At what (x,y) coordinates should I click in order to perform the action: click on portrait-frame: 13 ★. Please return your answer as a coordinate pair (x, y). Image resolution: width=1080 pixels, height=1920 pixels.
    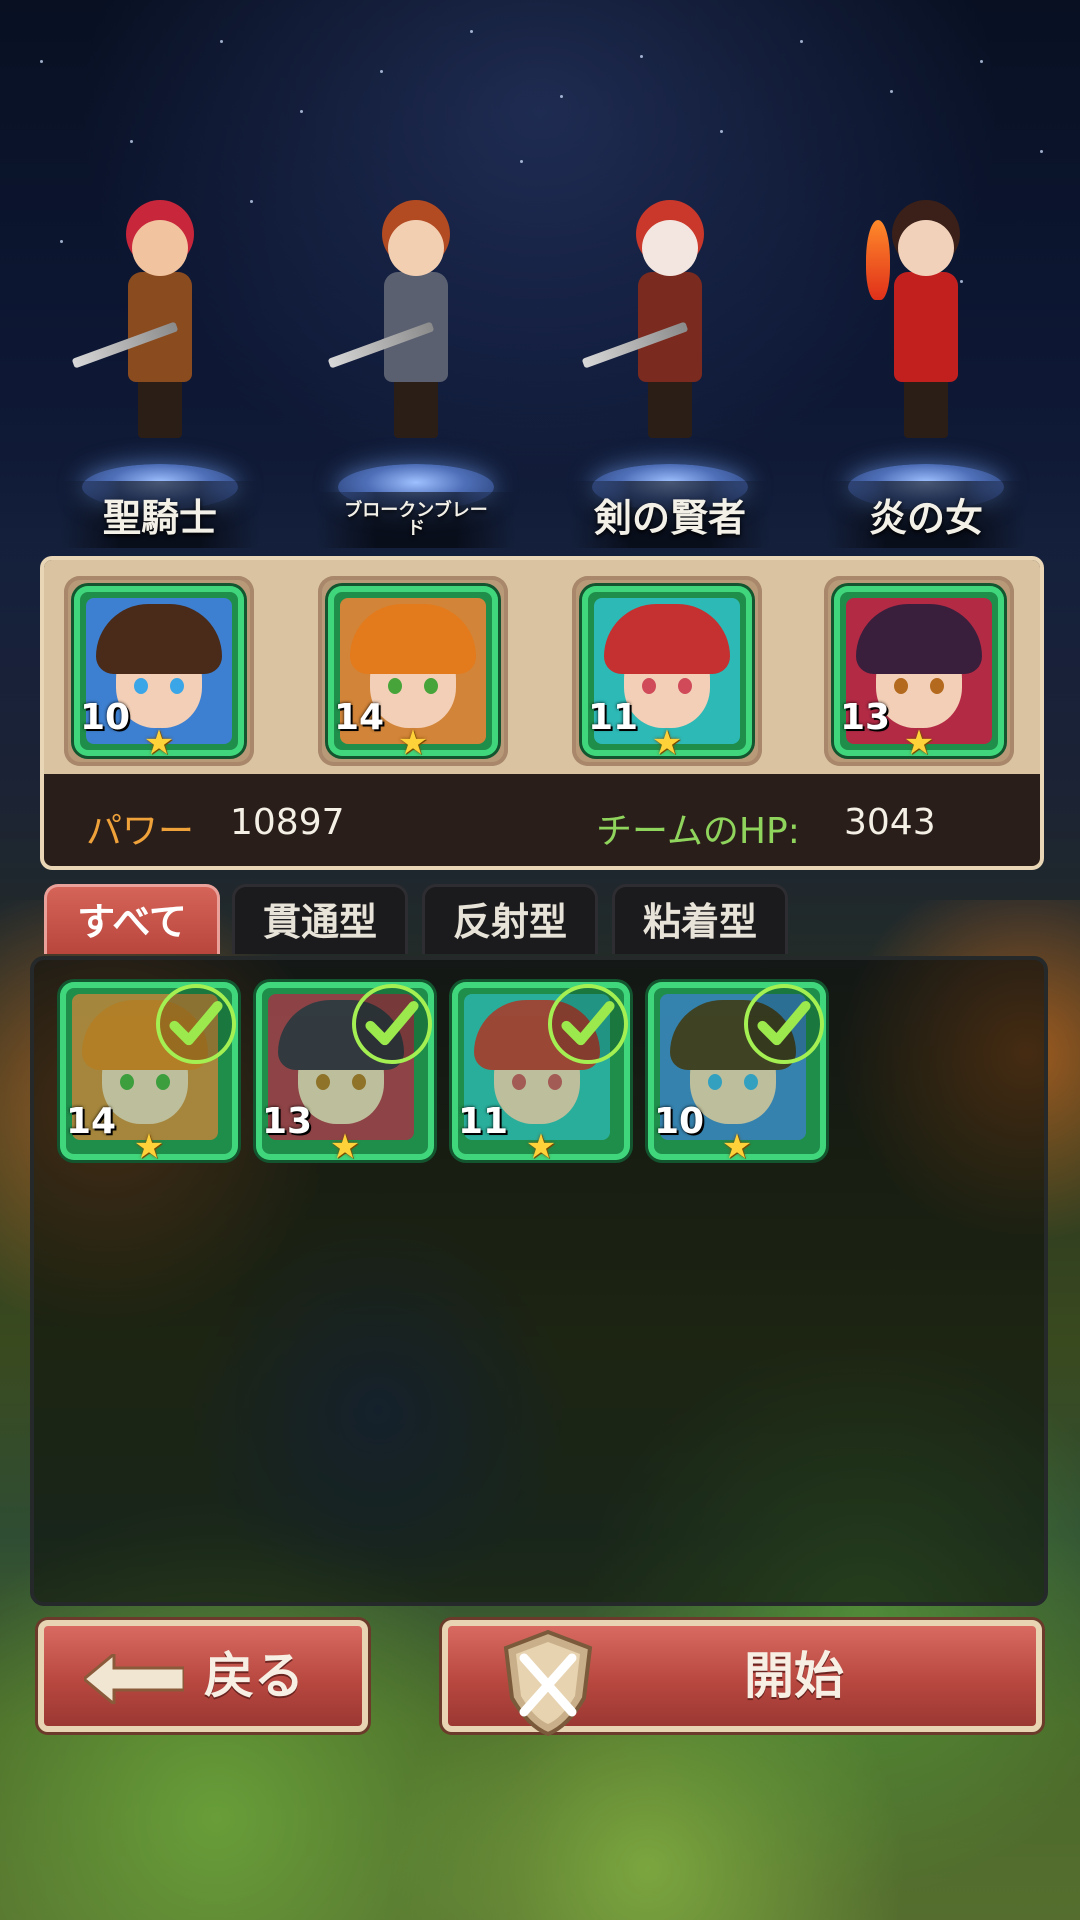
    Looking at the image, I should click on (919, 671).